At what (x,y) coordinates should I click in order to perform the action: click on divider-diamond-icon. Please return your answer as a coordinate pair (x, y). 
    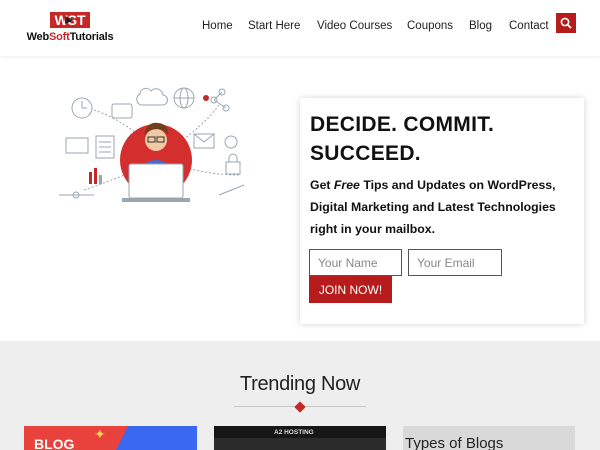
    Looking at the image, I should click on (300, 407).